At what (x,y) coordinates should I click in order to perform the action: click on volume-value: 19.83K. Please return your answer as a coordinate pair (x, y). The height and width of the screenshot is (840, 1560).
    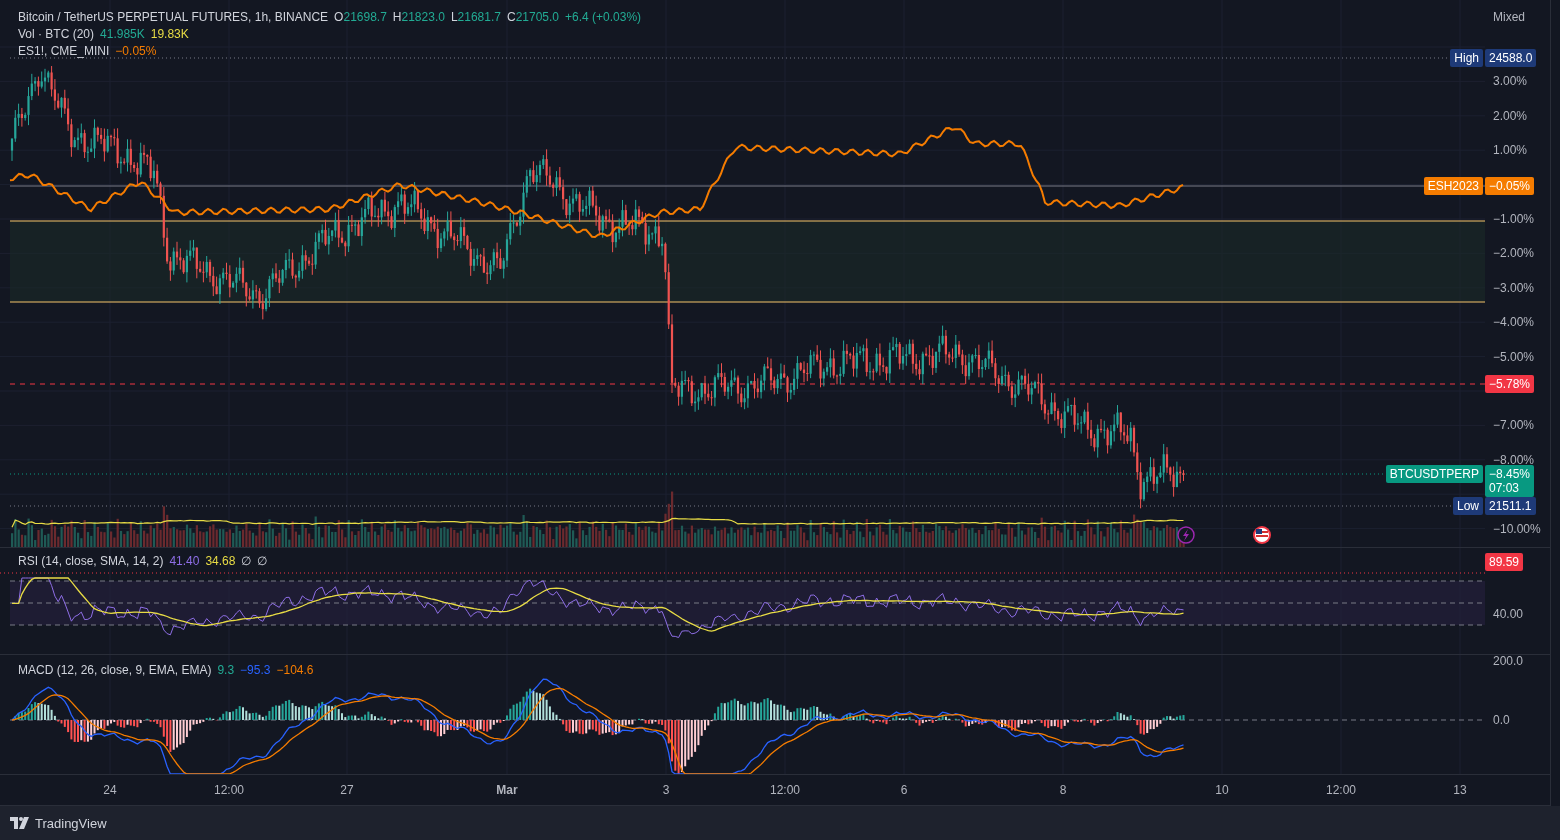
    Looking at the image, I should click on (169, 34).